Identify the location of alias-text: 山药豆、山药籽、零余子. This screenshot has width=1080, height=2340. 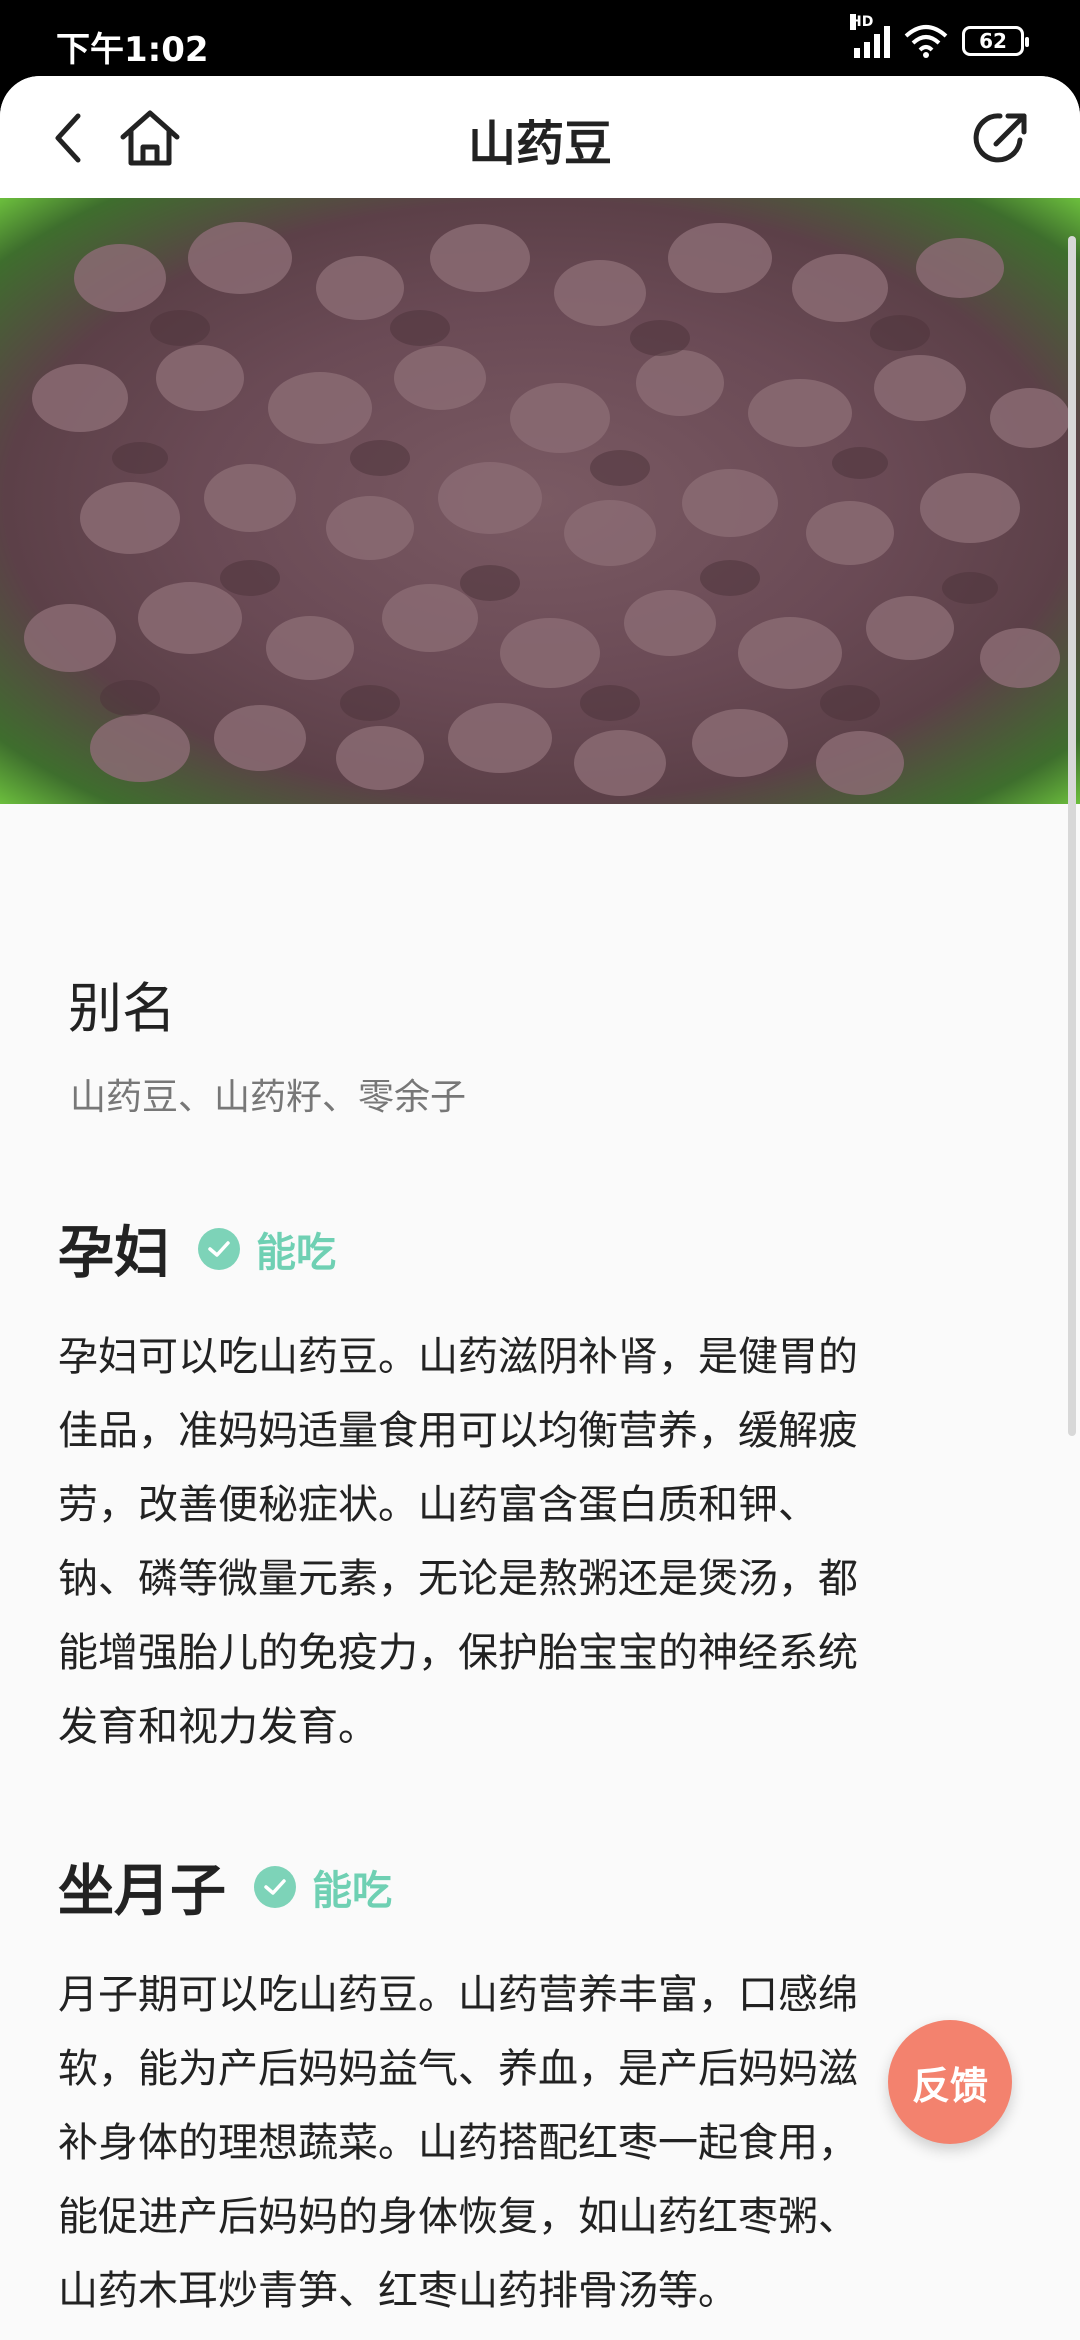
(268, 1097).